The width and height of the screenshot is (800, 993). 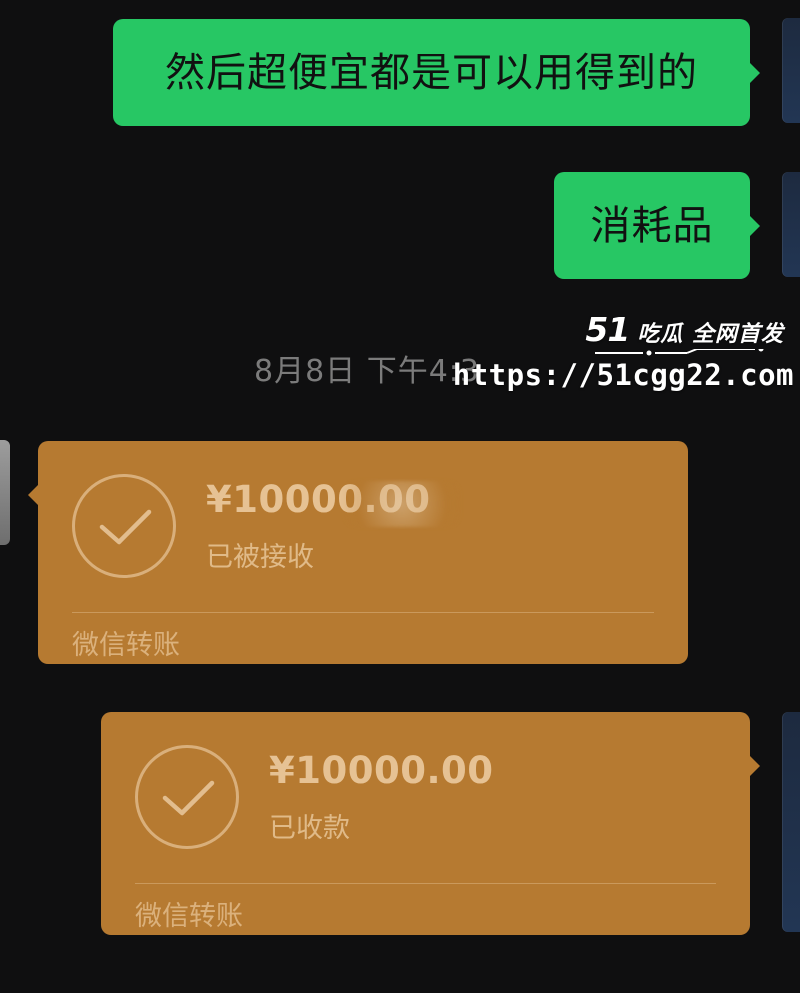 I want to click on watermark: 51 吃瓜 全网首发 https://51cgg22.com, so click(x=623, y=352).